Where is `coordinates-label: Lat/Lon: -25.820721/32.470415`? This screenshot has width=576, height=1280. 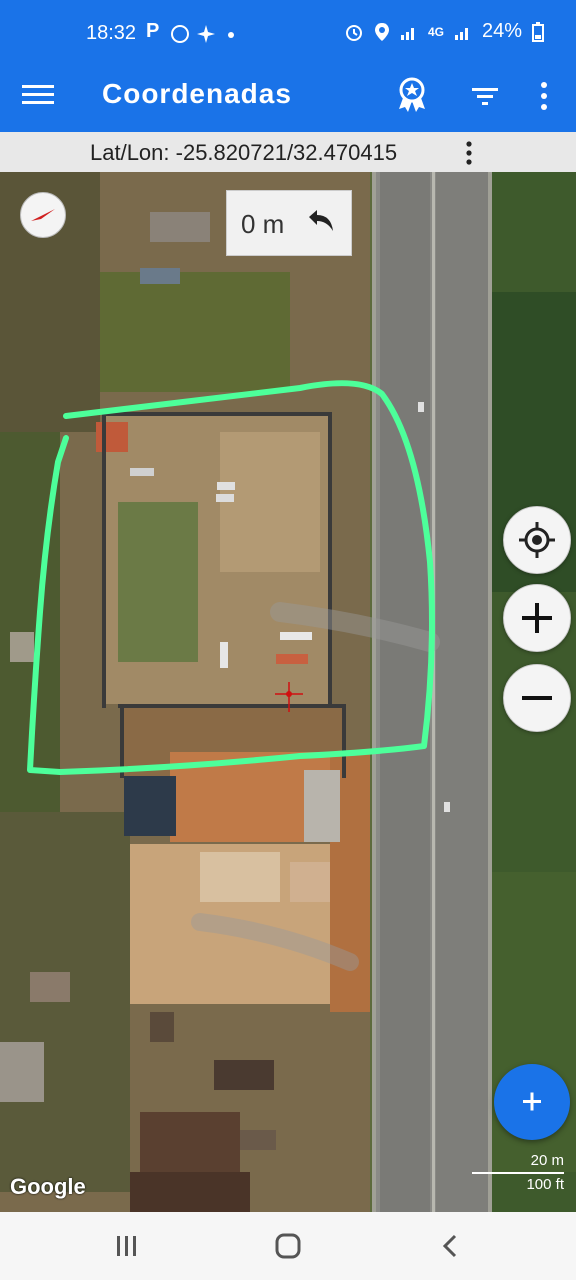
coordinates-label: Lat/Lon: -25.820721/32.470415 is located at coordinates (244, 152).